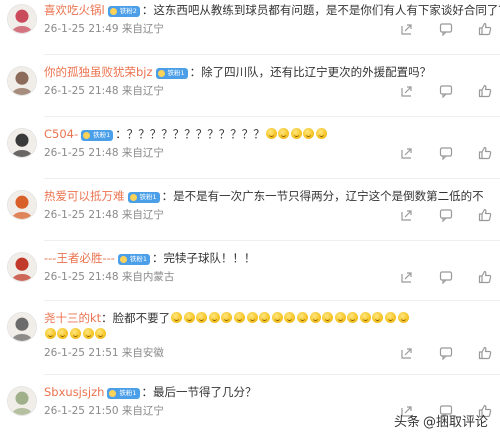  Describe the element at coordinates (74, 10) in the screenshot. I see `username-link: 喜欢吃火锅l` at that location.